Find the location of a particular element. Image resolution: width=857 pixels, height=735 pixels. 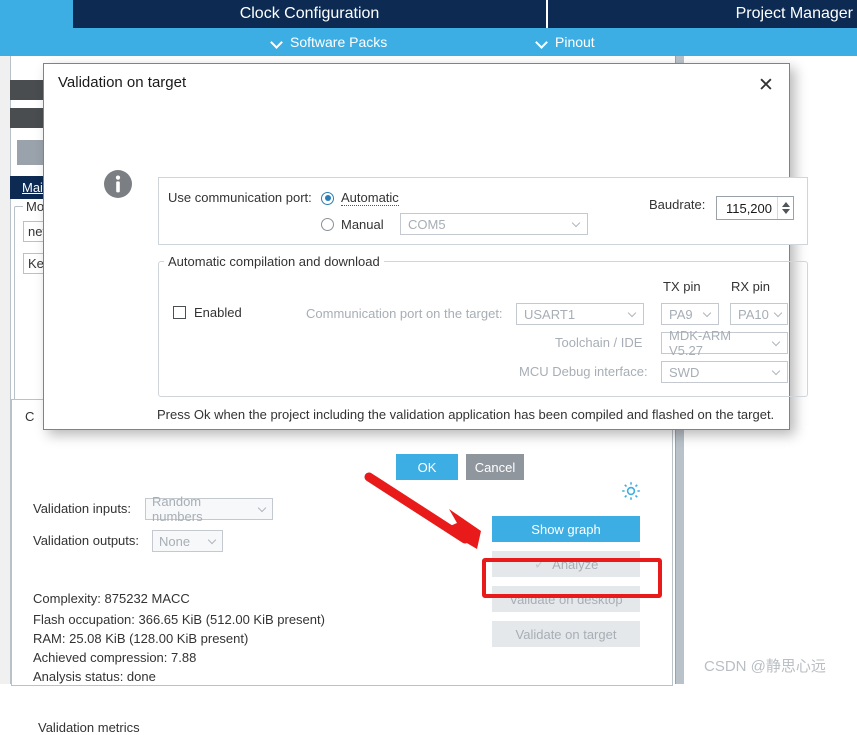

tab-clock-configuration: Clock Configuration is located at coordinates (310, 14).